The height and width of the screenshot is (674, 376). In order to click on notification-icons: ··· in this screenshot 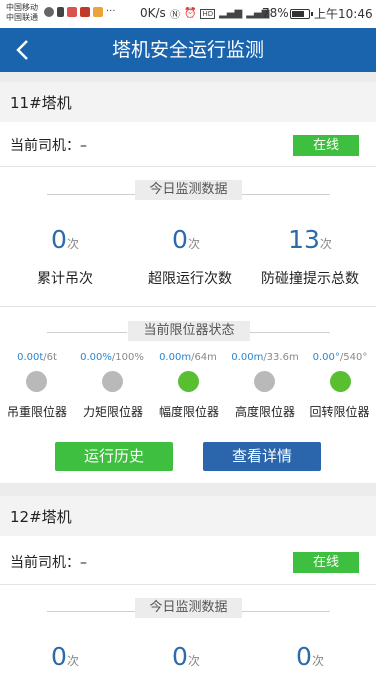, I will do `click(80, 11)`.